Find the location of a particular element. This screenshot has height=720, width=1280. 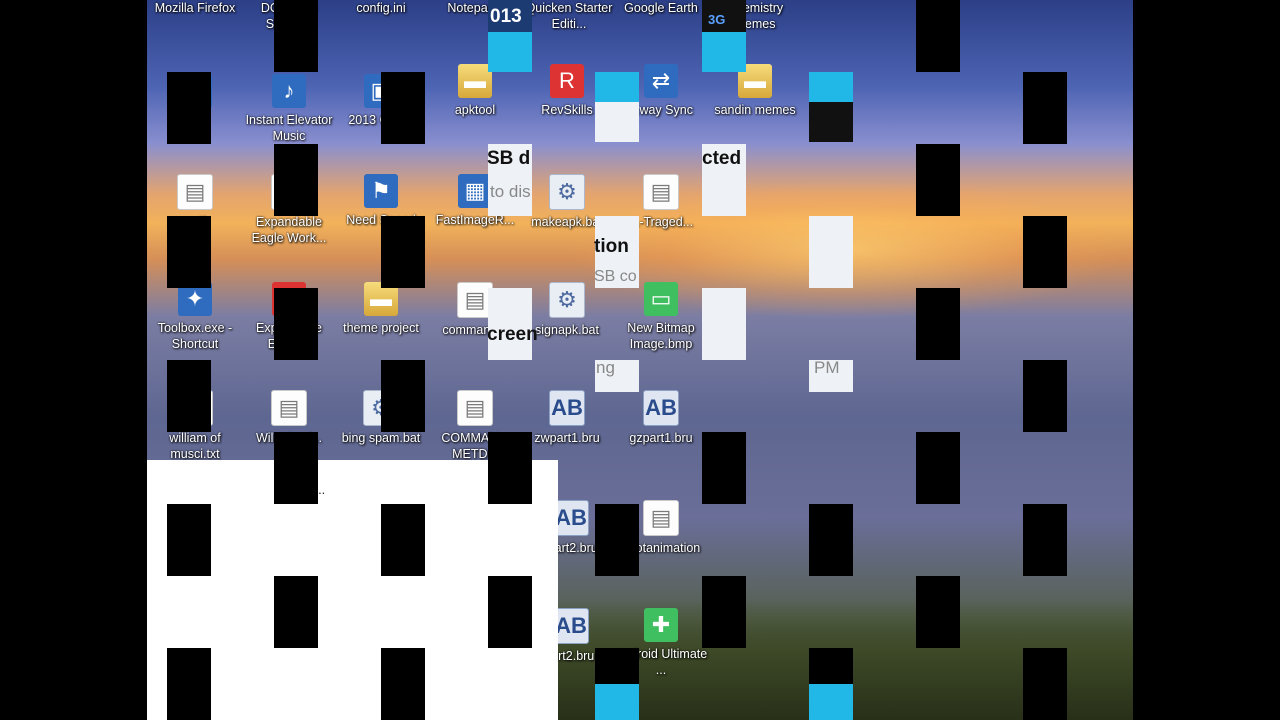

game-icon: ⚑ is located at coordinates (381, 191).